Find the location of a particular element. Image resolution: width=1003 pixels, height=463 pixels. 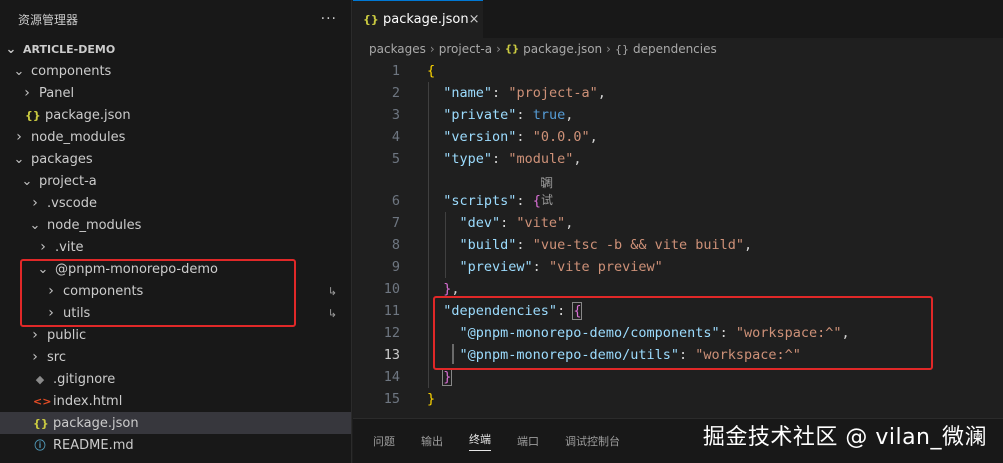

code-line: 4 "version": "0.0.0", is located at coordinates (494, 137).